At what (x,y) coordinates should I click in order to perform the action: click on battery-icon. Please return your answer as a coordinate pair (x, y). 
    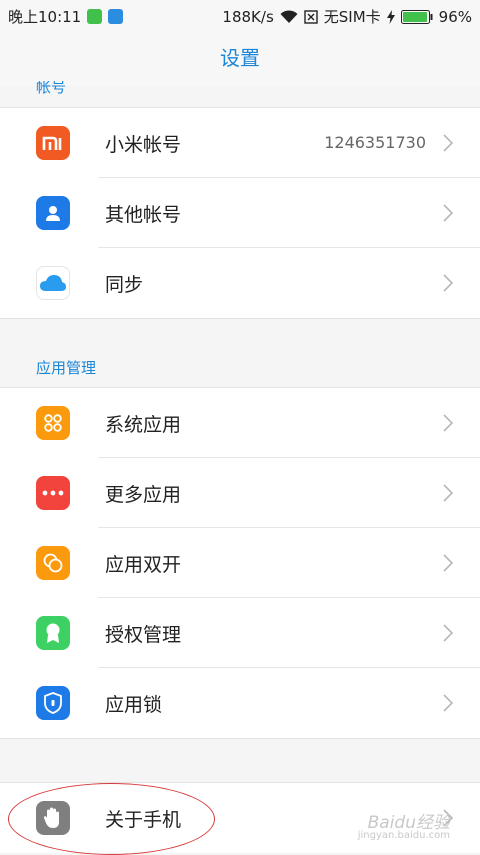
    Looking at the image, I should click on (416, 16).